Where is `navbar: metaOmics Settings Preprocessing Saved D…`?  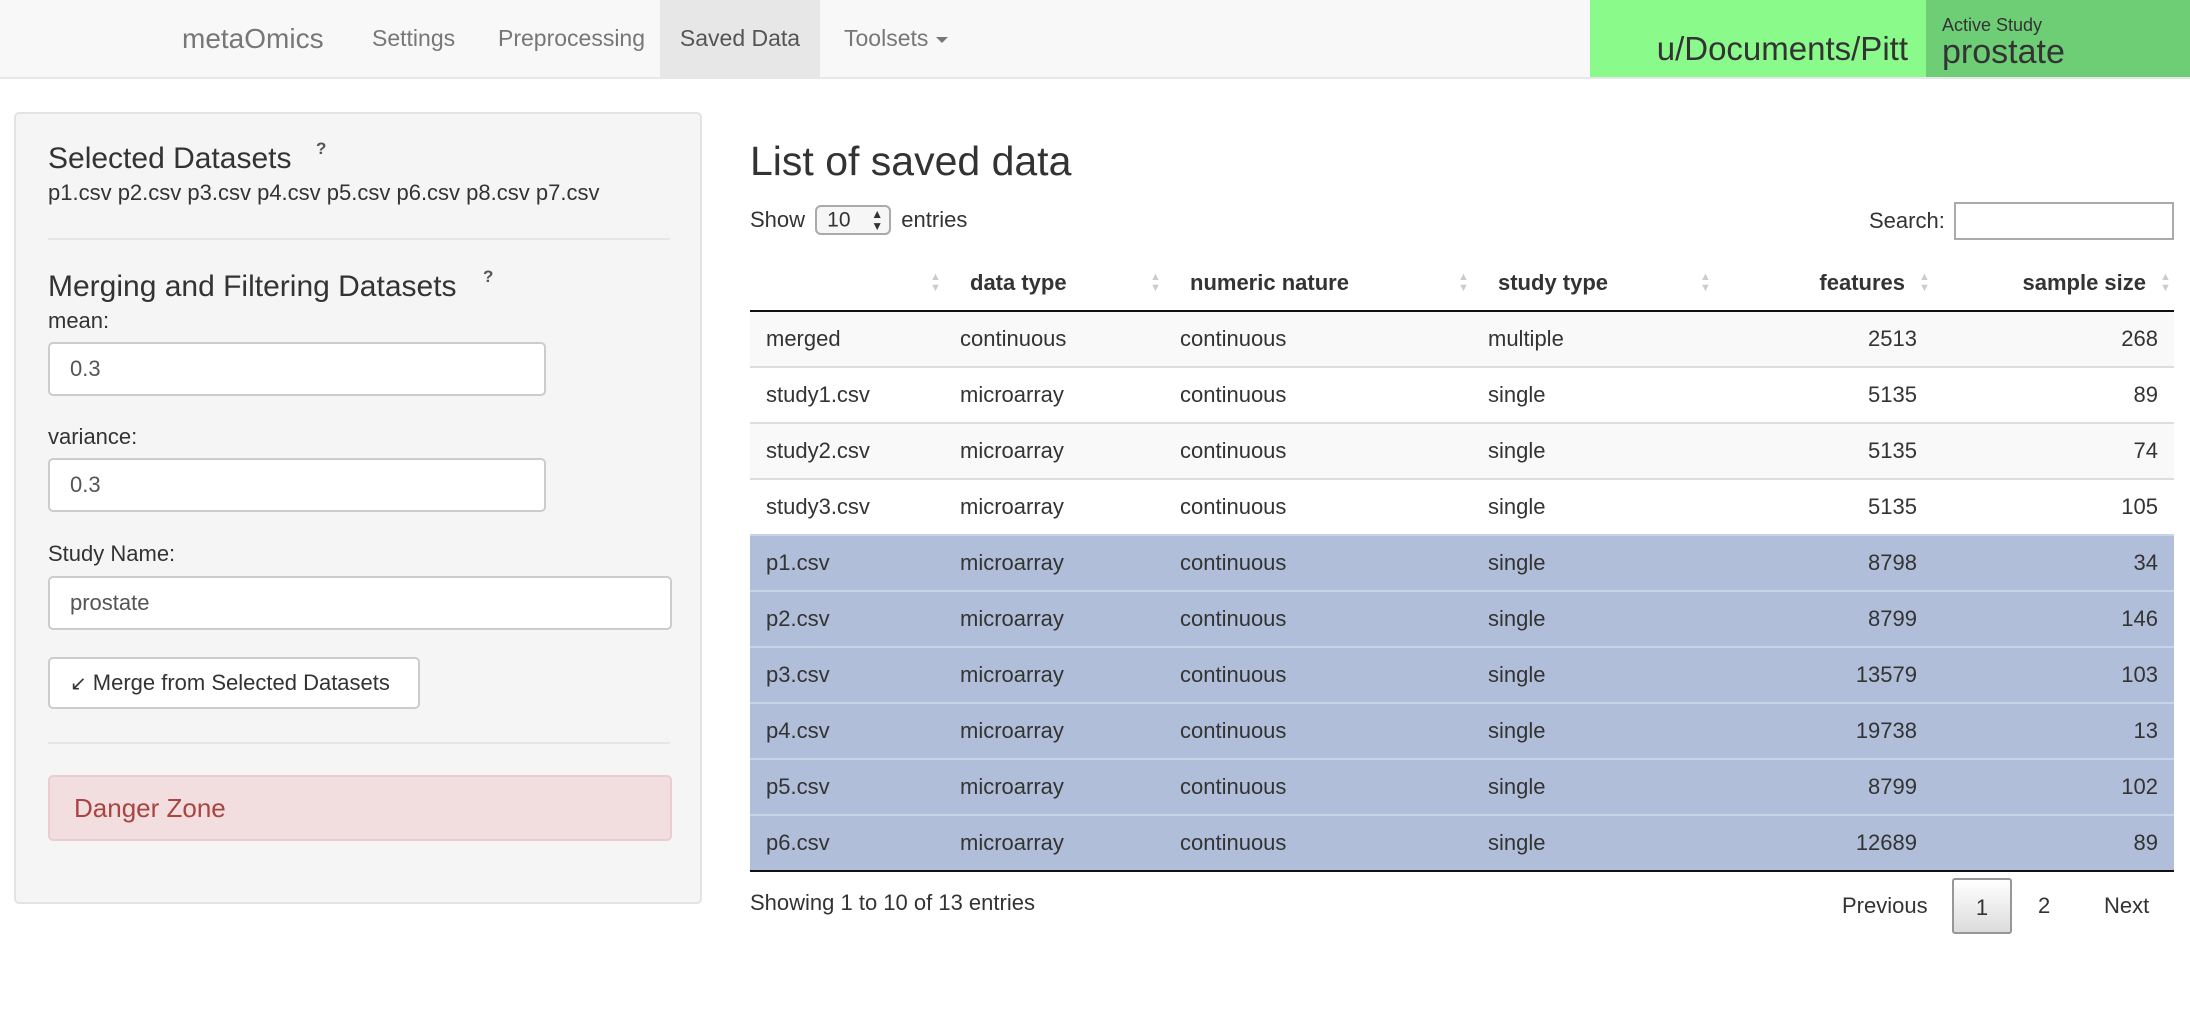
navbar: metaOmics Settings Preprocessing Saved D… is located at coordinates (1095, 39).